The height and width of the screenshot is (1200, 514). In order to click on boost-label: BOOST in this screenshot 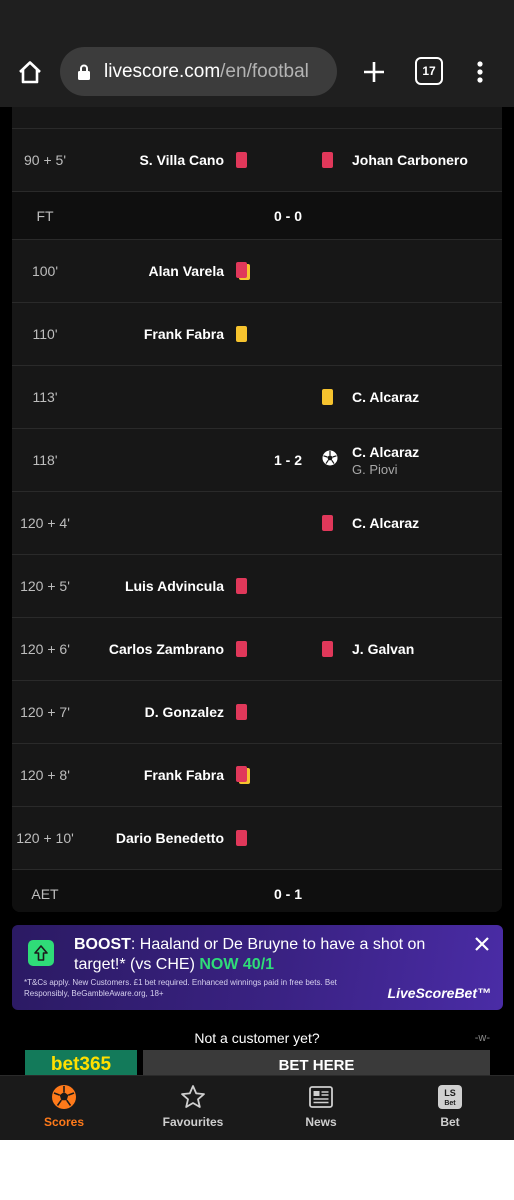, I will do `click(102, 944)`.